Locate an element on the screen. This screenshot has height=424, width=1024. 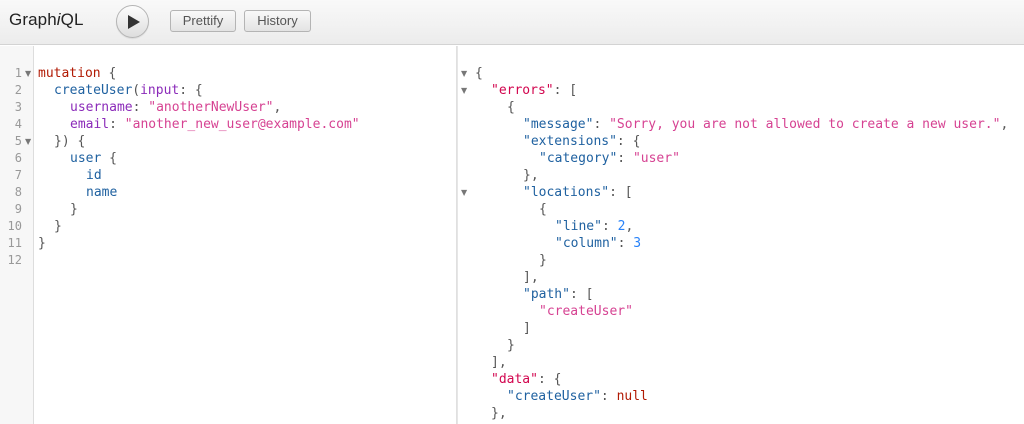
code-line: createUser(input: { is located at coordinates (128, 90).